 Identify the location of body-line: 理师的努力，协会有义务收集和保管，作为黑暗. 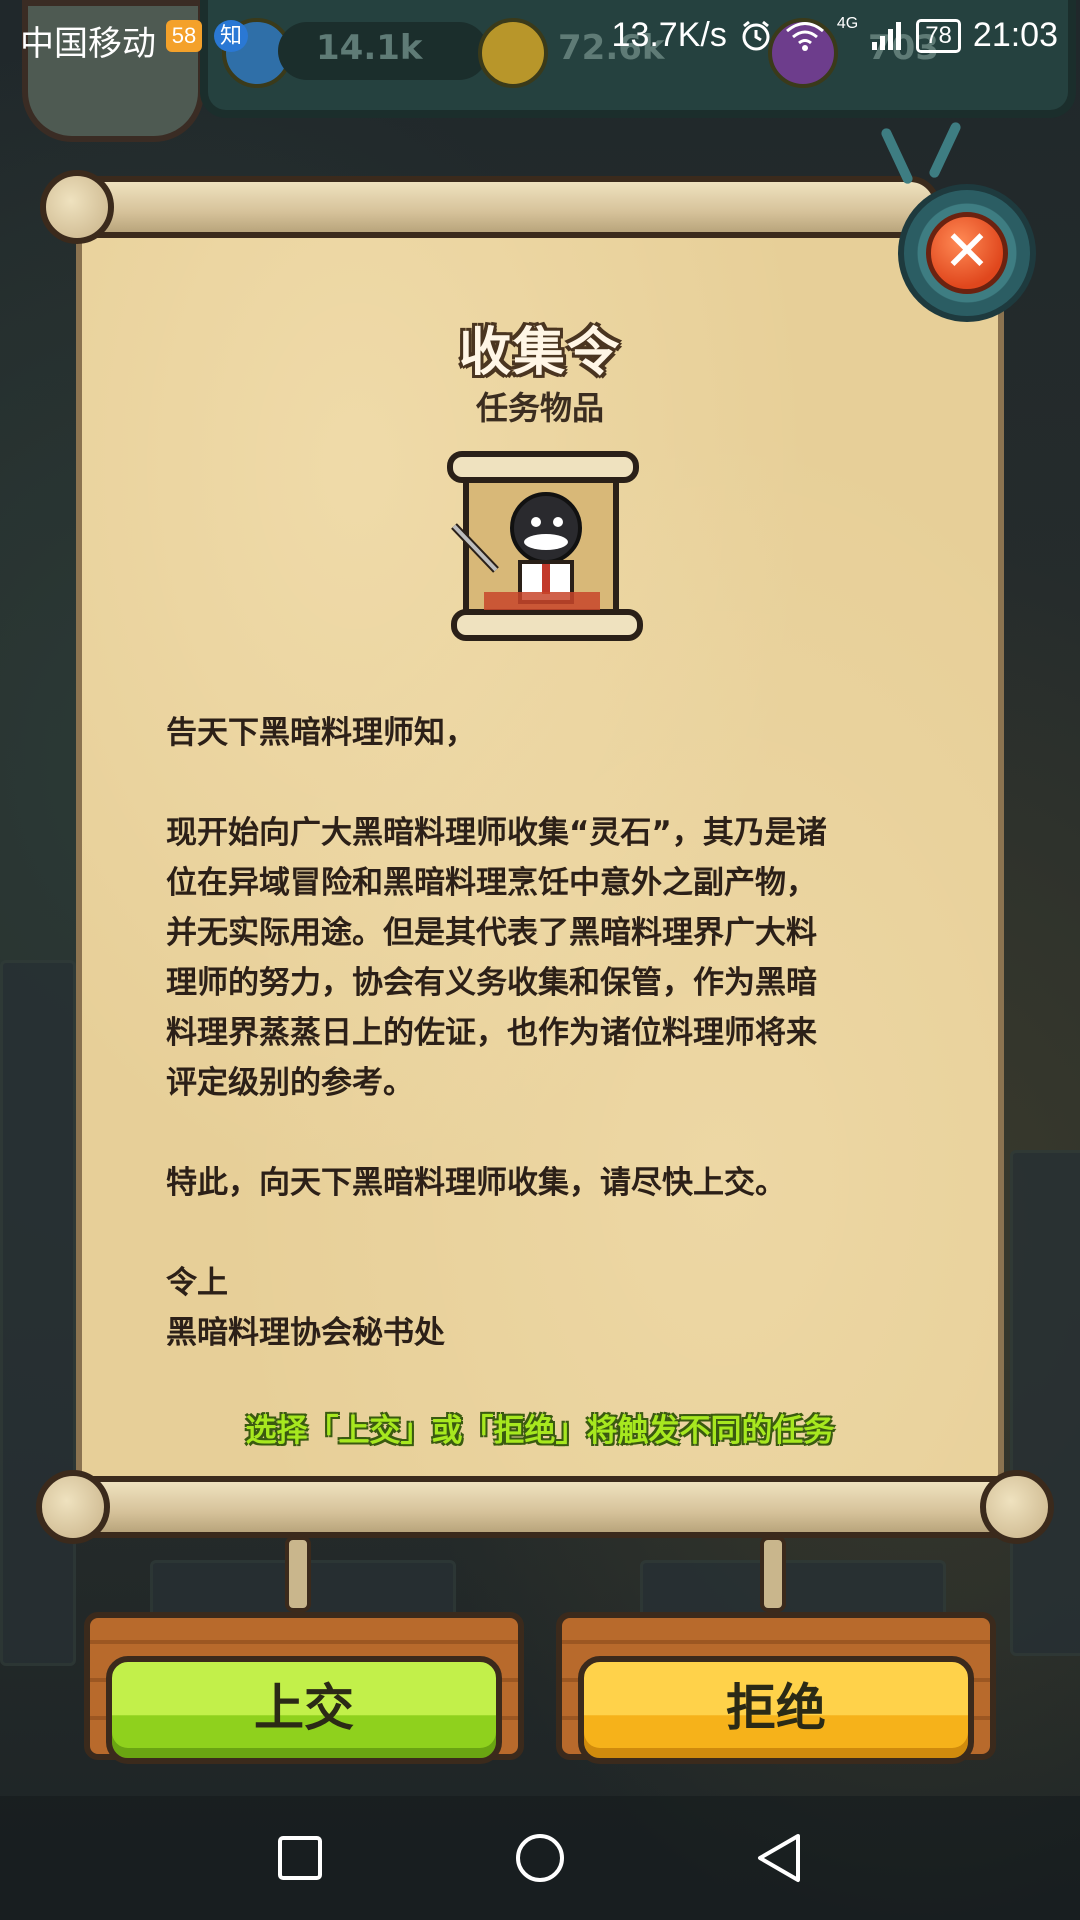
(491, 983).